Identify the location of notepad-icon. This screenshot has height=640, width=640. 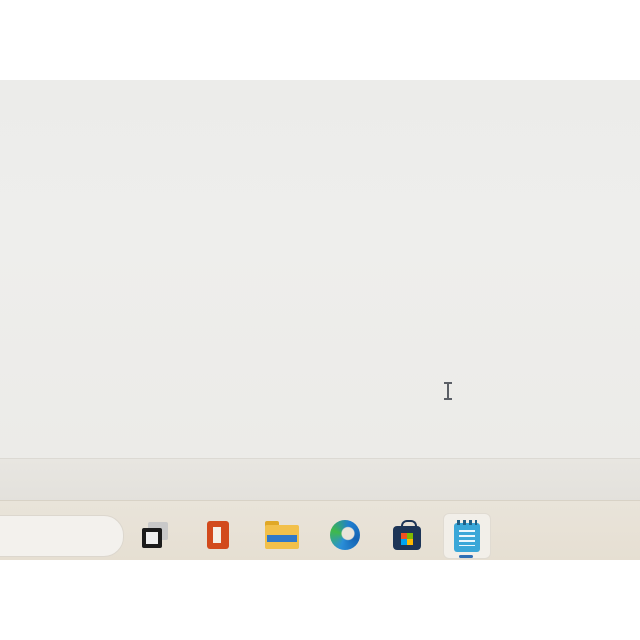
(467, 536).